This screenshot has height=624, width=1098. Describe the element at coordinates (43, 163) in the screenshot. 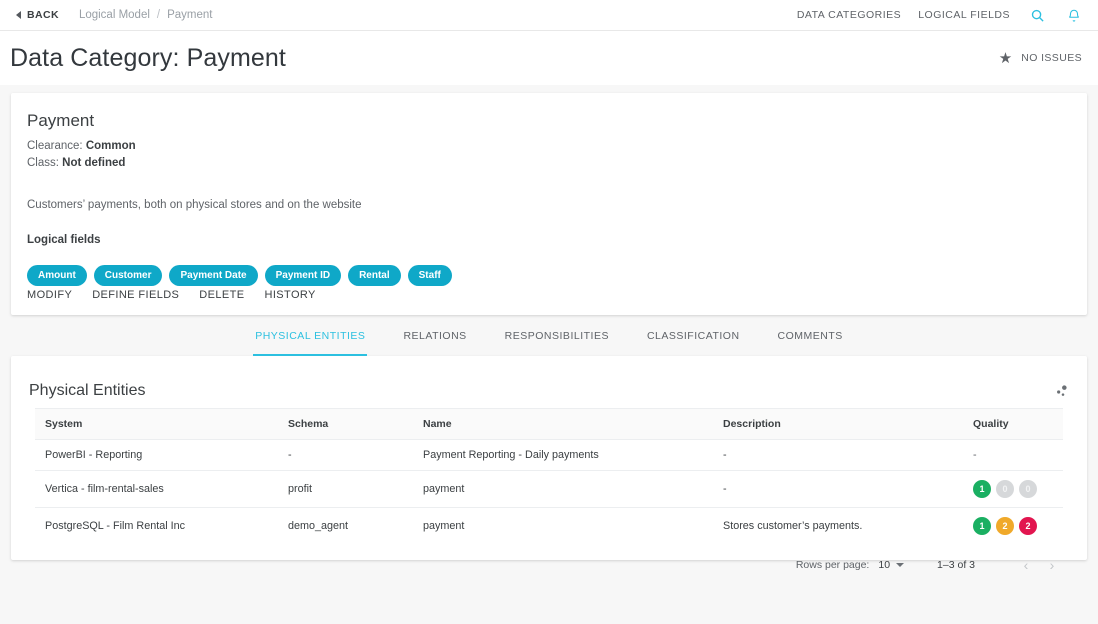

I see `class-label: Class:` at that location.